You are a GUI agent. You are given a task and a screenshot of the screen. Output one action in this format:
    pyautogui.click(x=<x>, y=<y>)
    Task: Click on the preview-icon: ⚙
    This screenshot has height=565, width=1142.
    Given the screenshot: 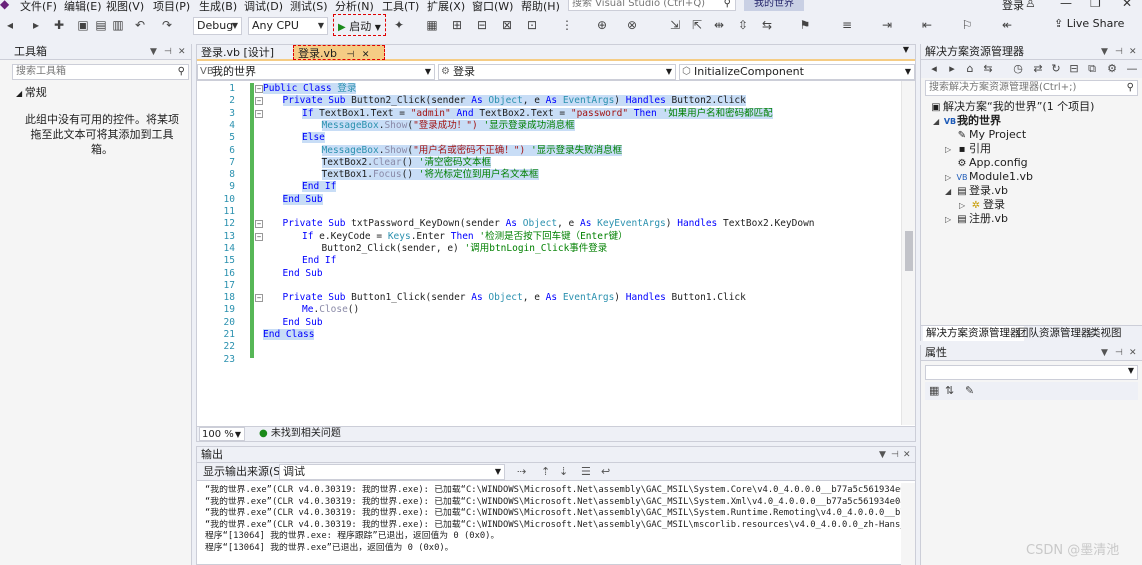 What is the action you would take?
    pyautogui.click(x=1112, y=68)
    